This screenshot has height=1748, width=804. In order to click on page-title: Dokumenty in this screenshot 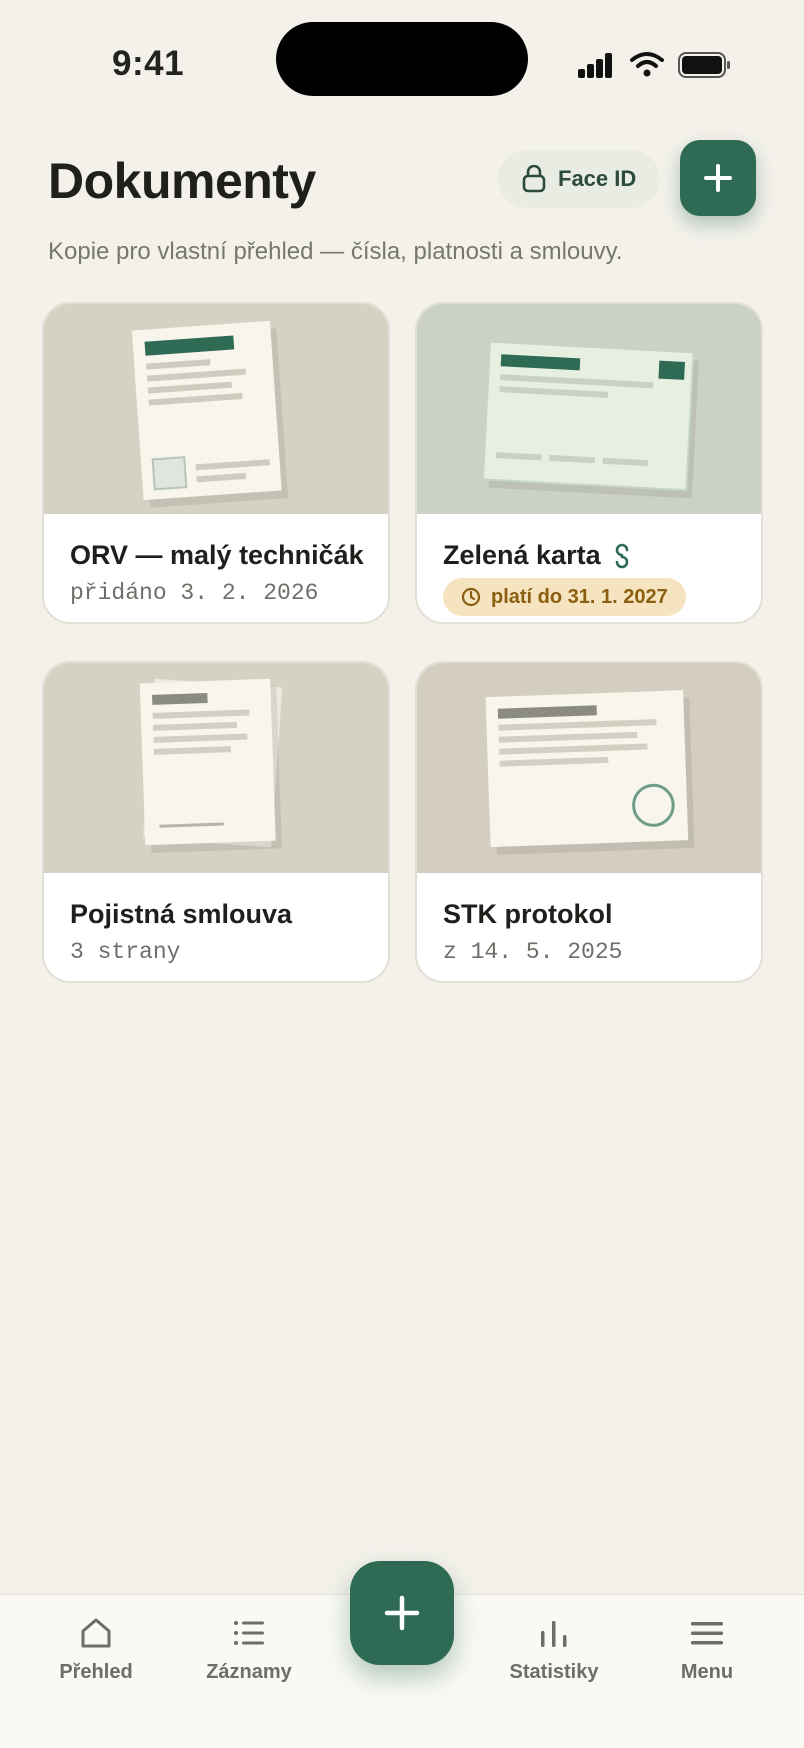, I will do `click(182, 181)`.